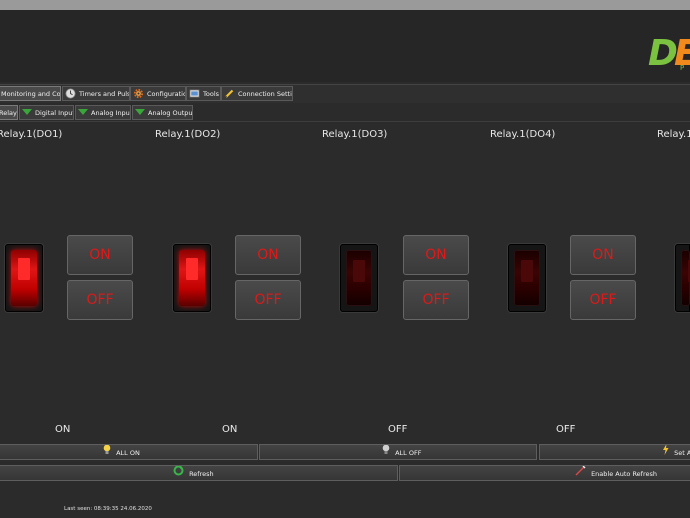 The width and height of the screenshot is (690, 518). What do you see at coordinates (100, 300) in the screenshot?
I see `relay-off-button-do1: OFF` at bounding box center [100, 300].